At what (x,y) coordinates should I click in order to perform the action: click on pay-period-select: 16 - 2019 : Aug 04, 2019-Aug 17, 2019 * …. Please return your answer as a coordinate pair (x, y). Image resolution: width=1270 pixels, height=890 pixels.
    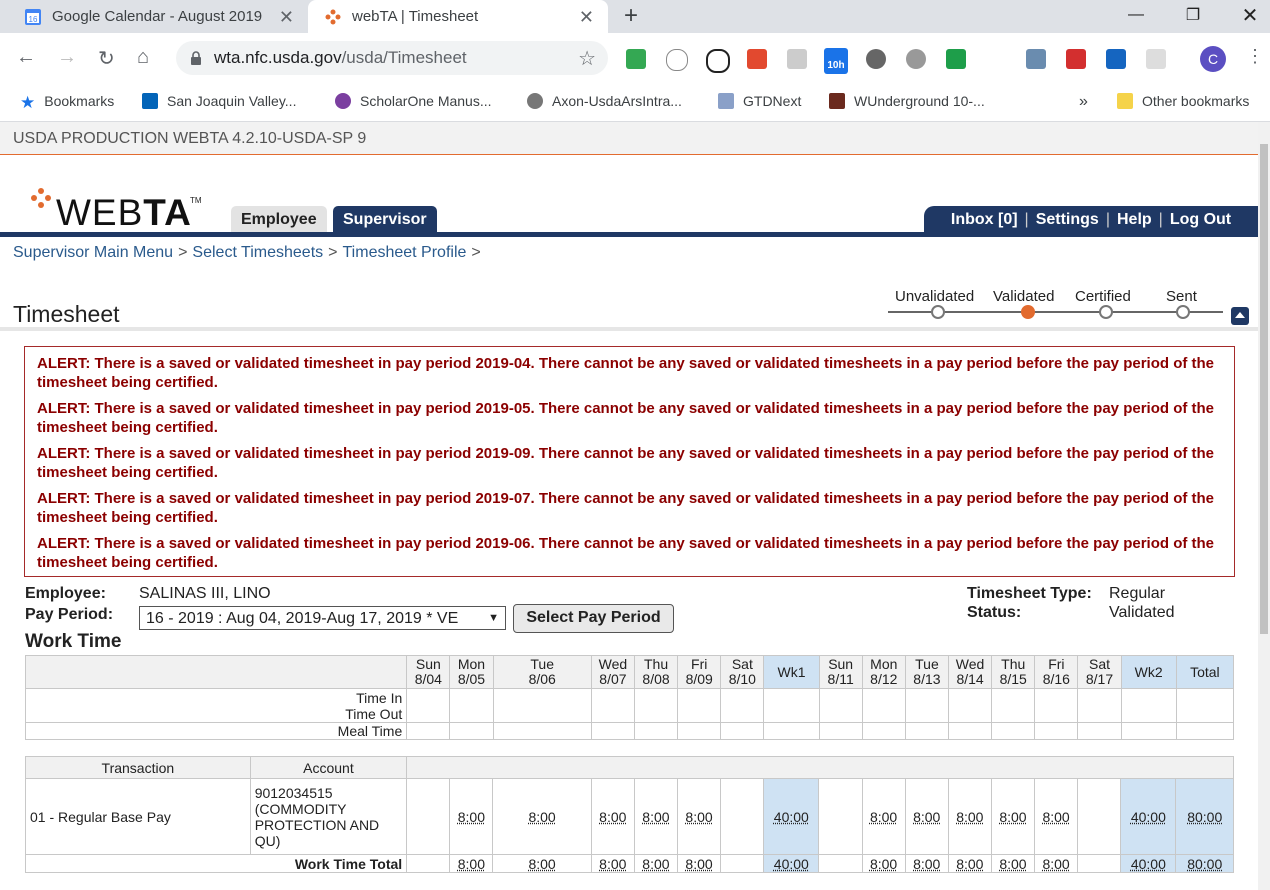
    Looking at the image, I should click on (322, 618).